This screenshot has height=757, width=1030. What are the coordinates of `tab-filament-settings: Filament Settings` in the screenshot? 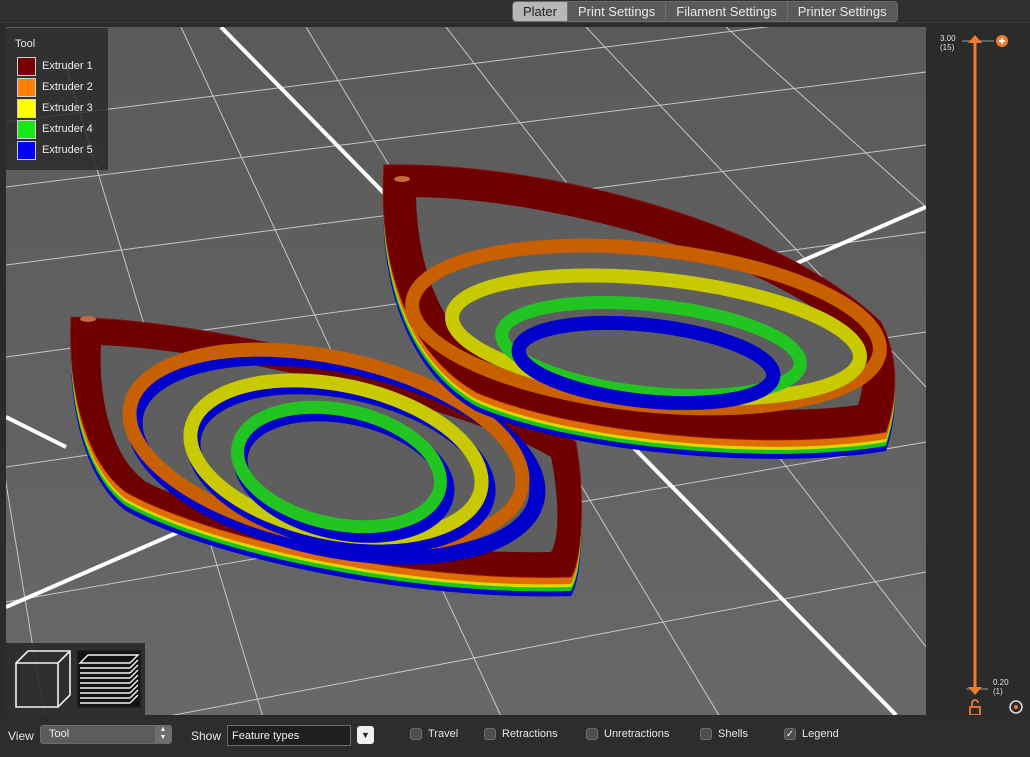 It's located at (727, 11).